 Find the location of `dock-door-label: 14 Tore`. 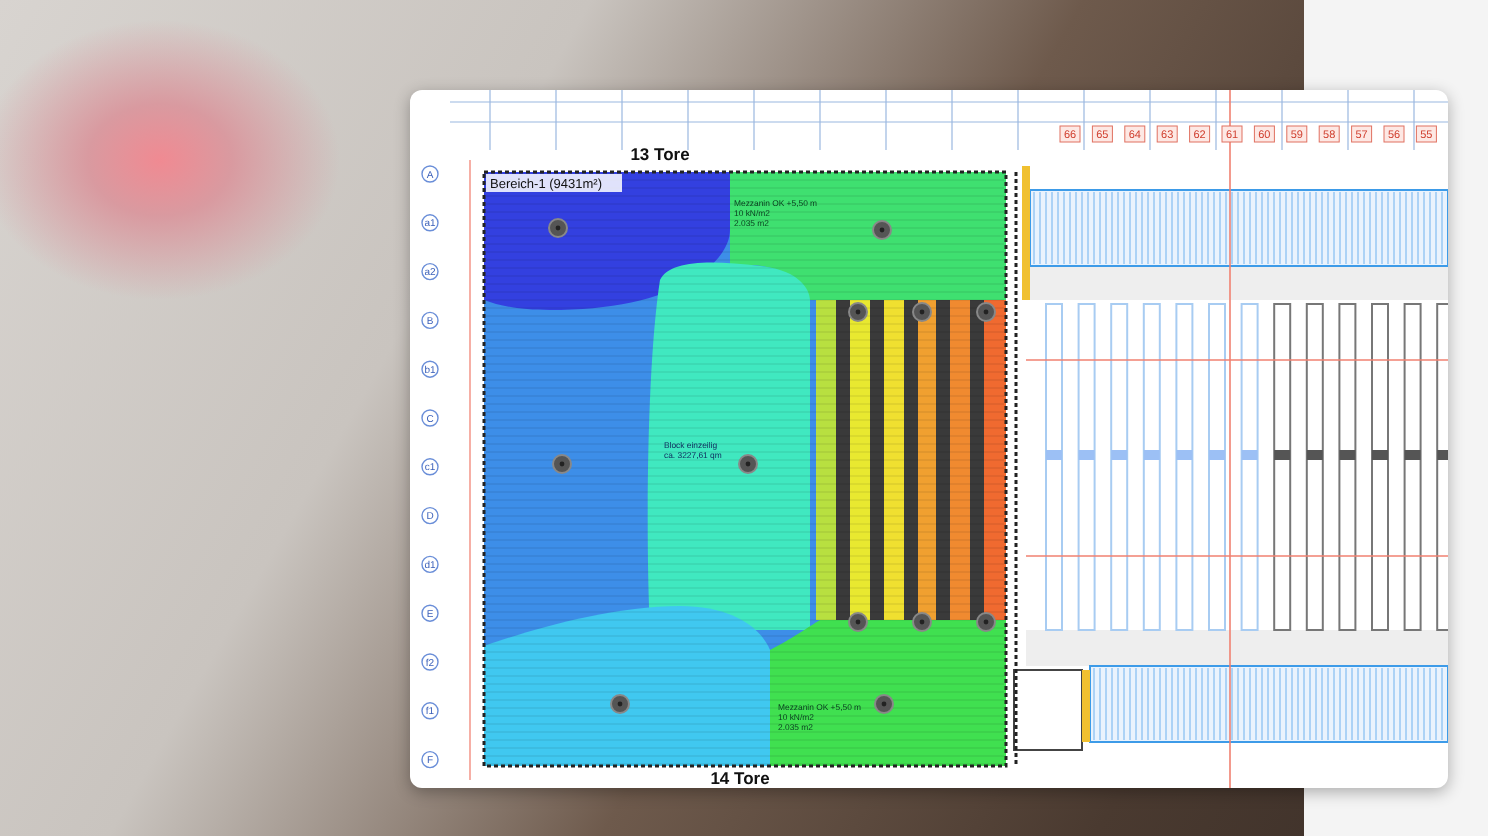

dock-door-label: 14 Tore is located at coordinates (740, 778).